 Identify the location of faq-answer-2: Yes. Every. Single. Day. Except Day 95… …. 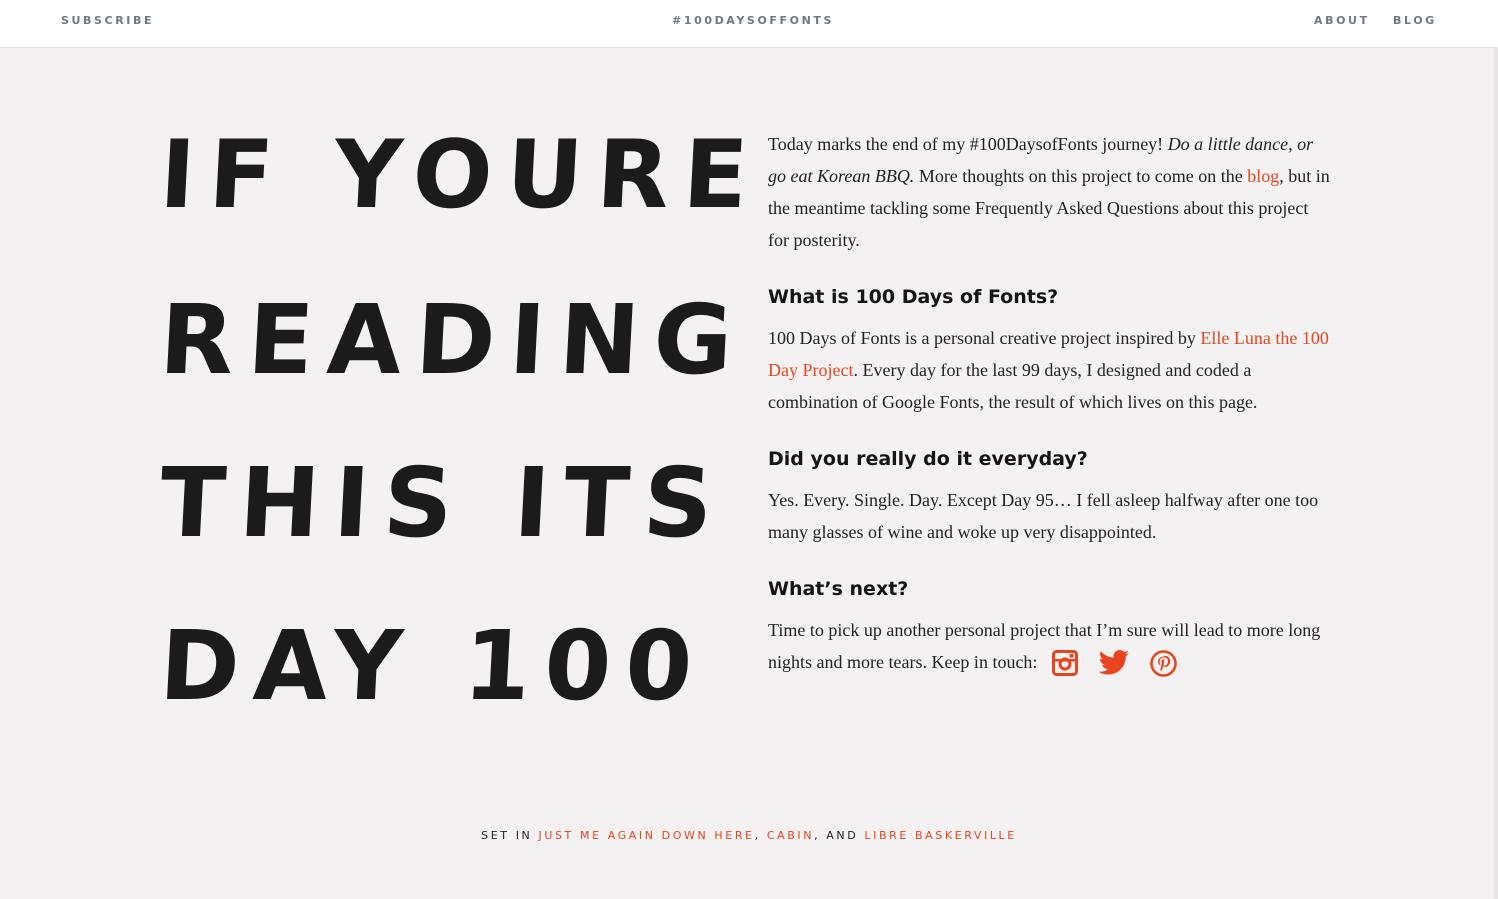
(1043, 516).